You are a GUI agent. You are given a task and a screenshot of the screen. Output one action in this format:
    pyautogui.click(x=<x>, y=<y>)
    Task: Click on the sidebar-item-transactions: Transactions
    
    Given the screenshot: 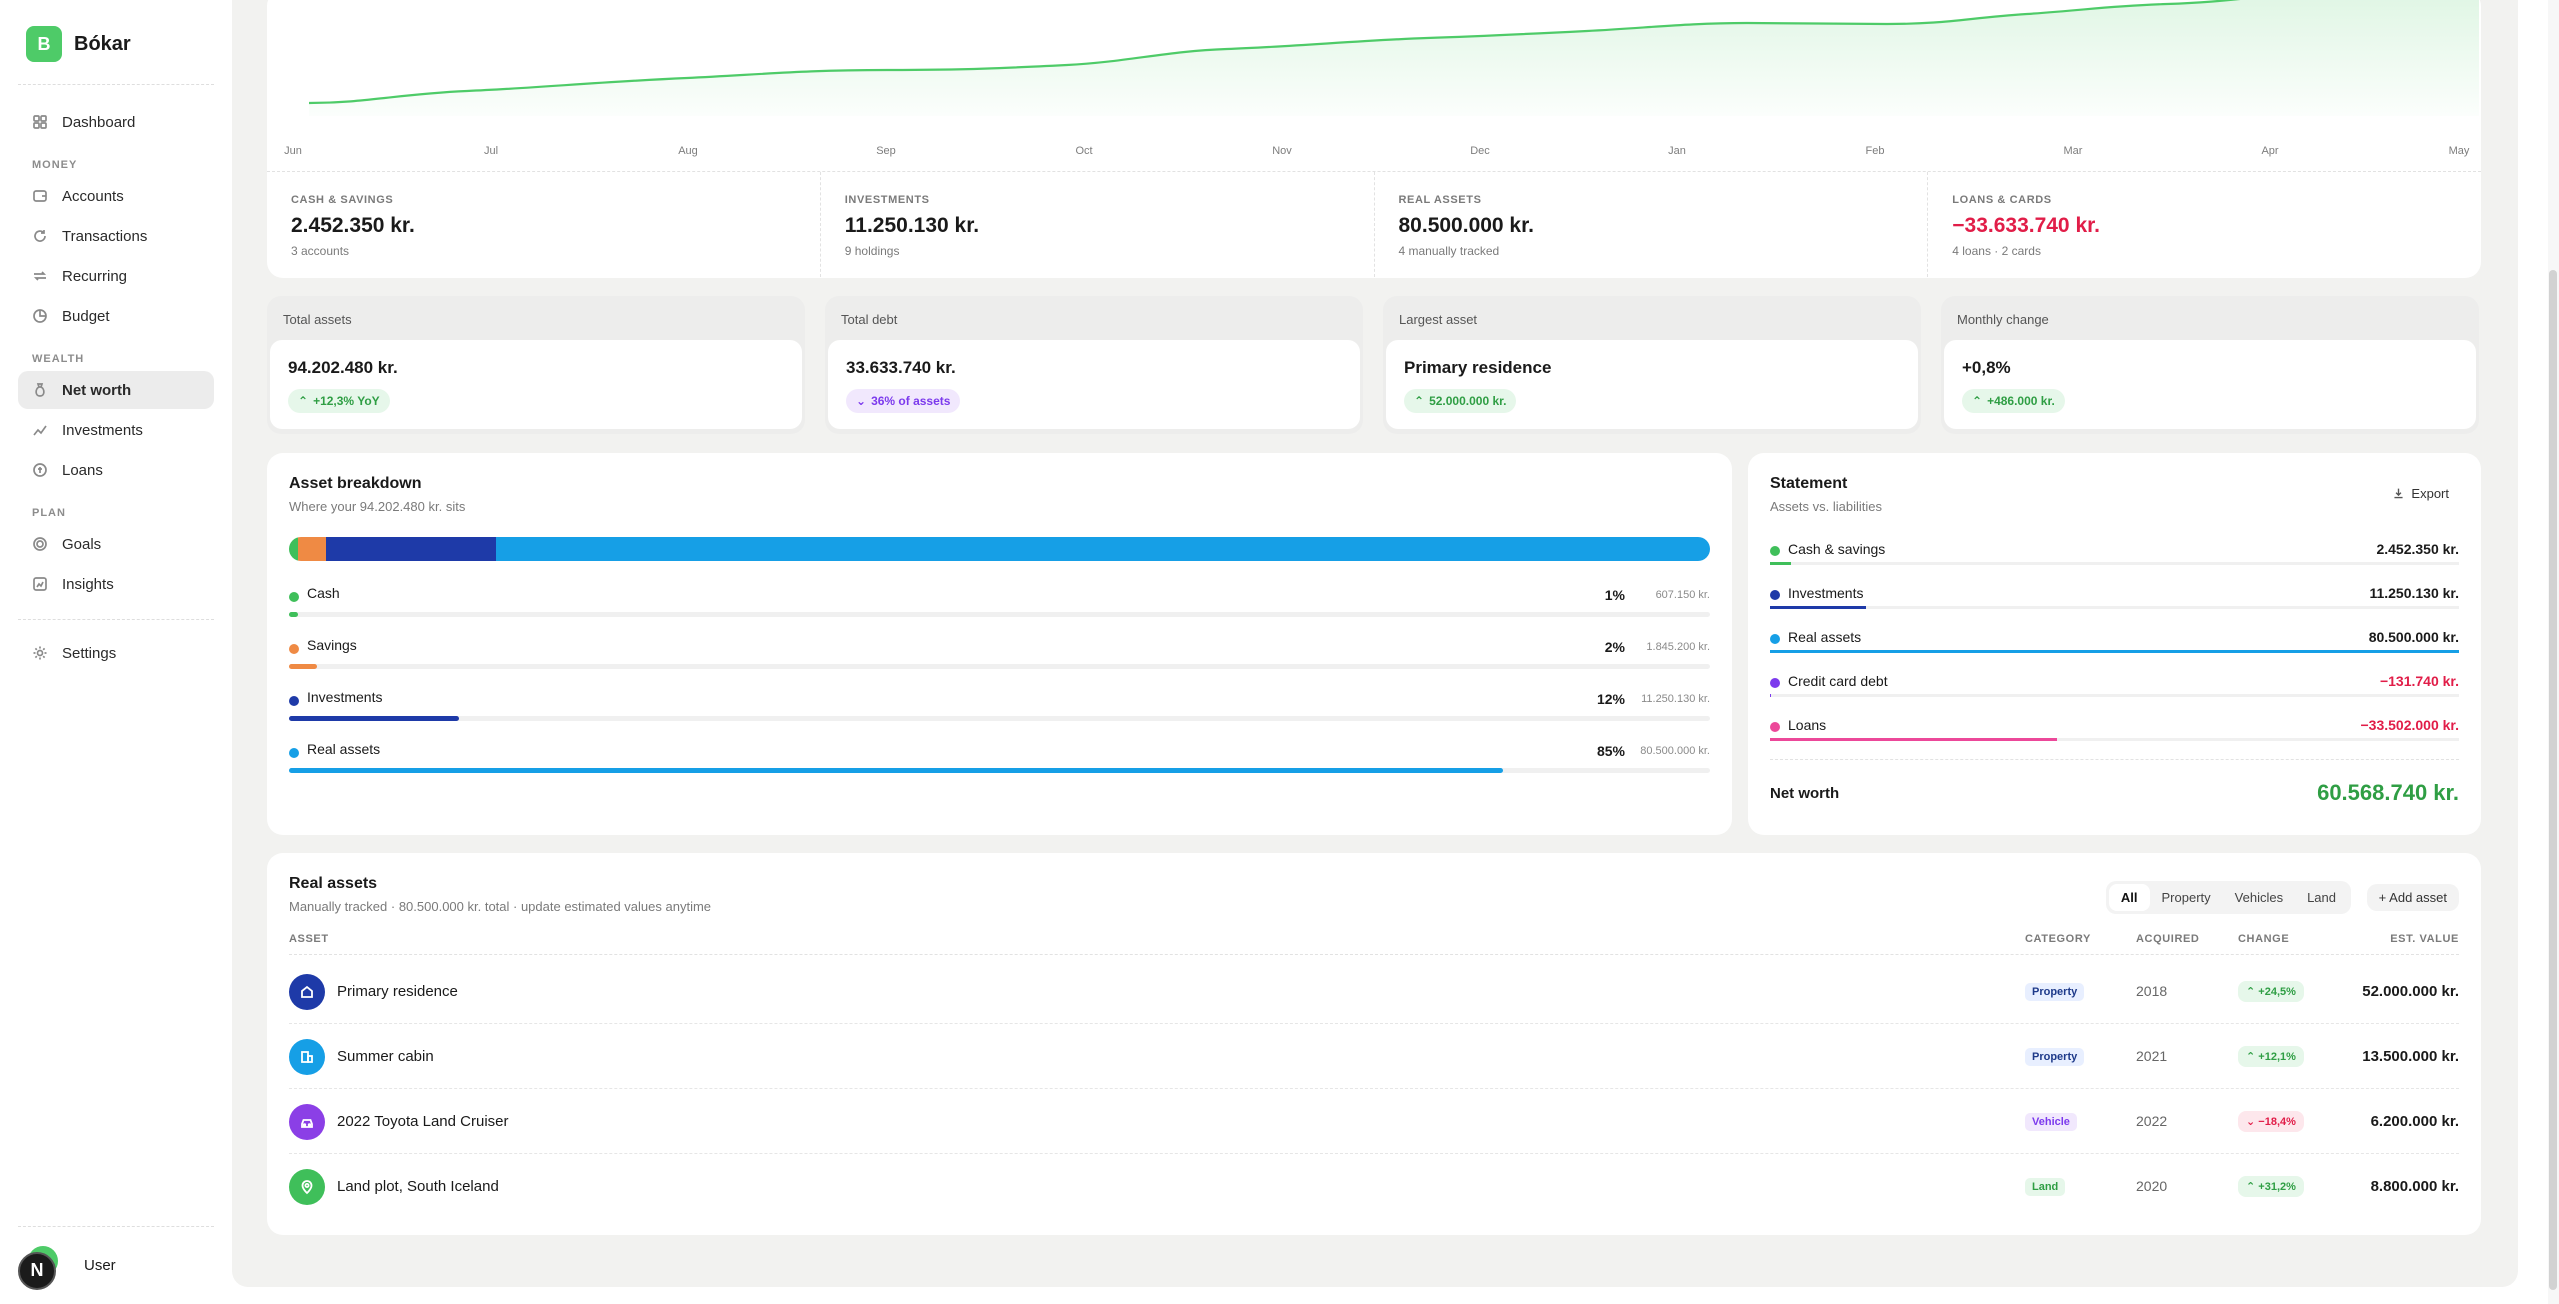 What is the action you would take?
    pyautogui.click(x=116, y=236)
    